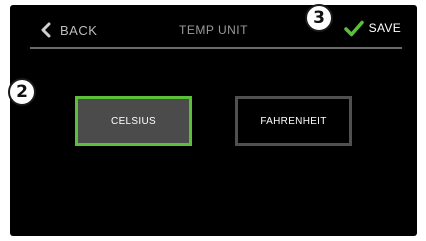  What do you see at coordinates (384, 28) in the screenshot?
I see `save-label: SAVE` at bounding box center [384, 28].